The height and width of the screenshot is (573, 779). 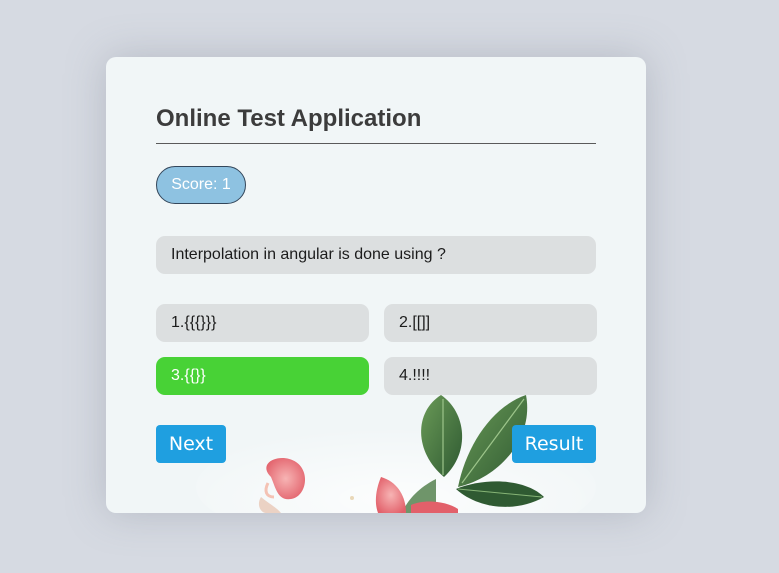 I want to click on answer-option-1: 1.{{{}}}, so click(x=262, y=323).